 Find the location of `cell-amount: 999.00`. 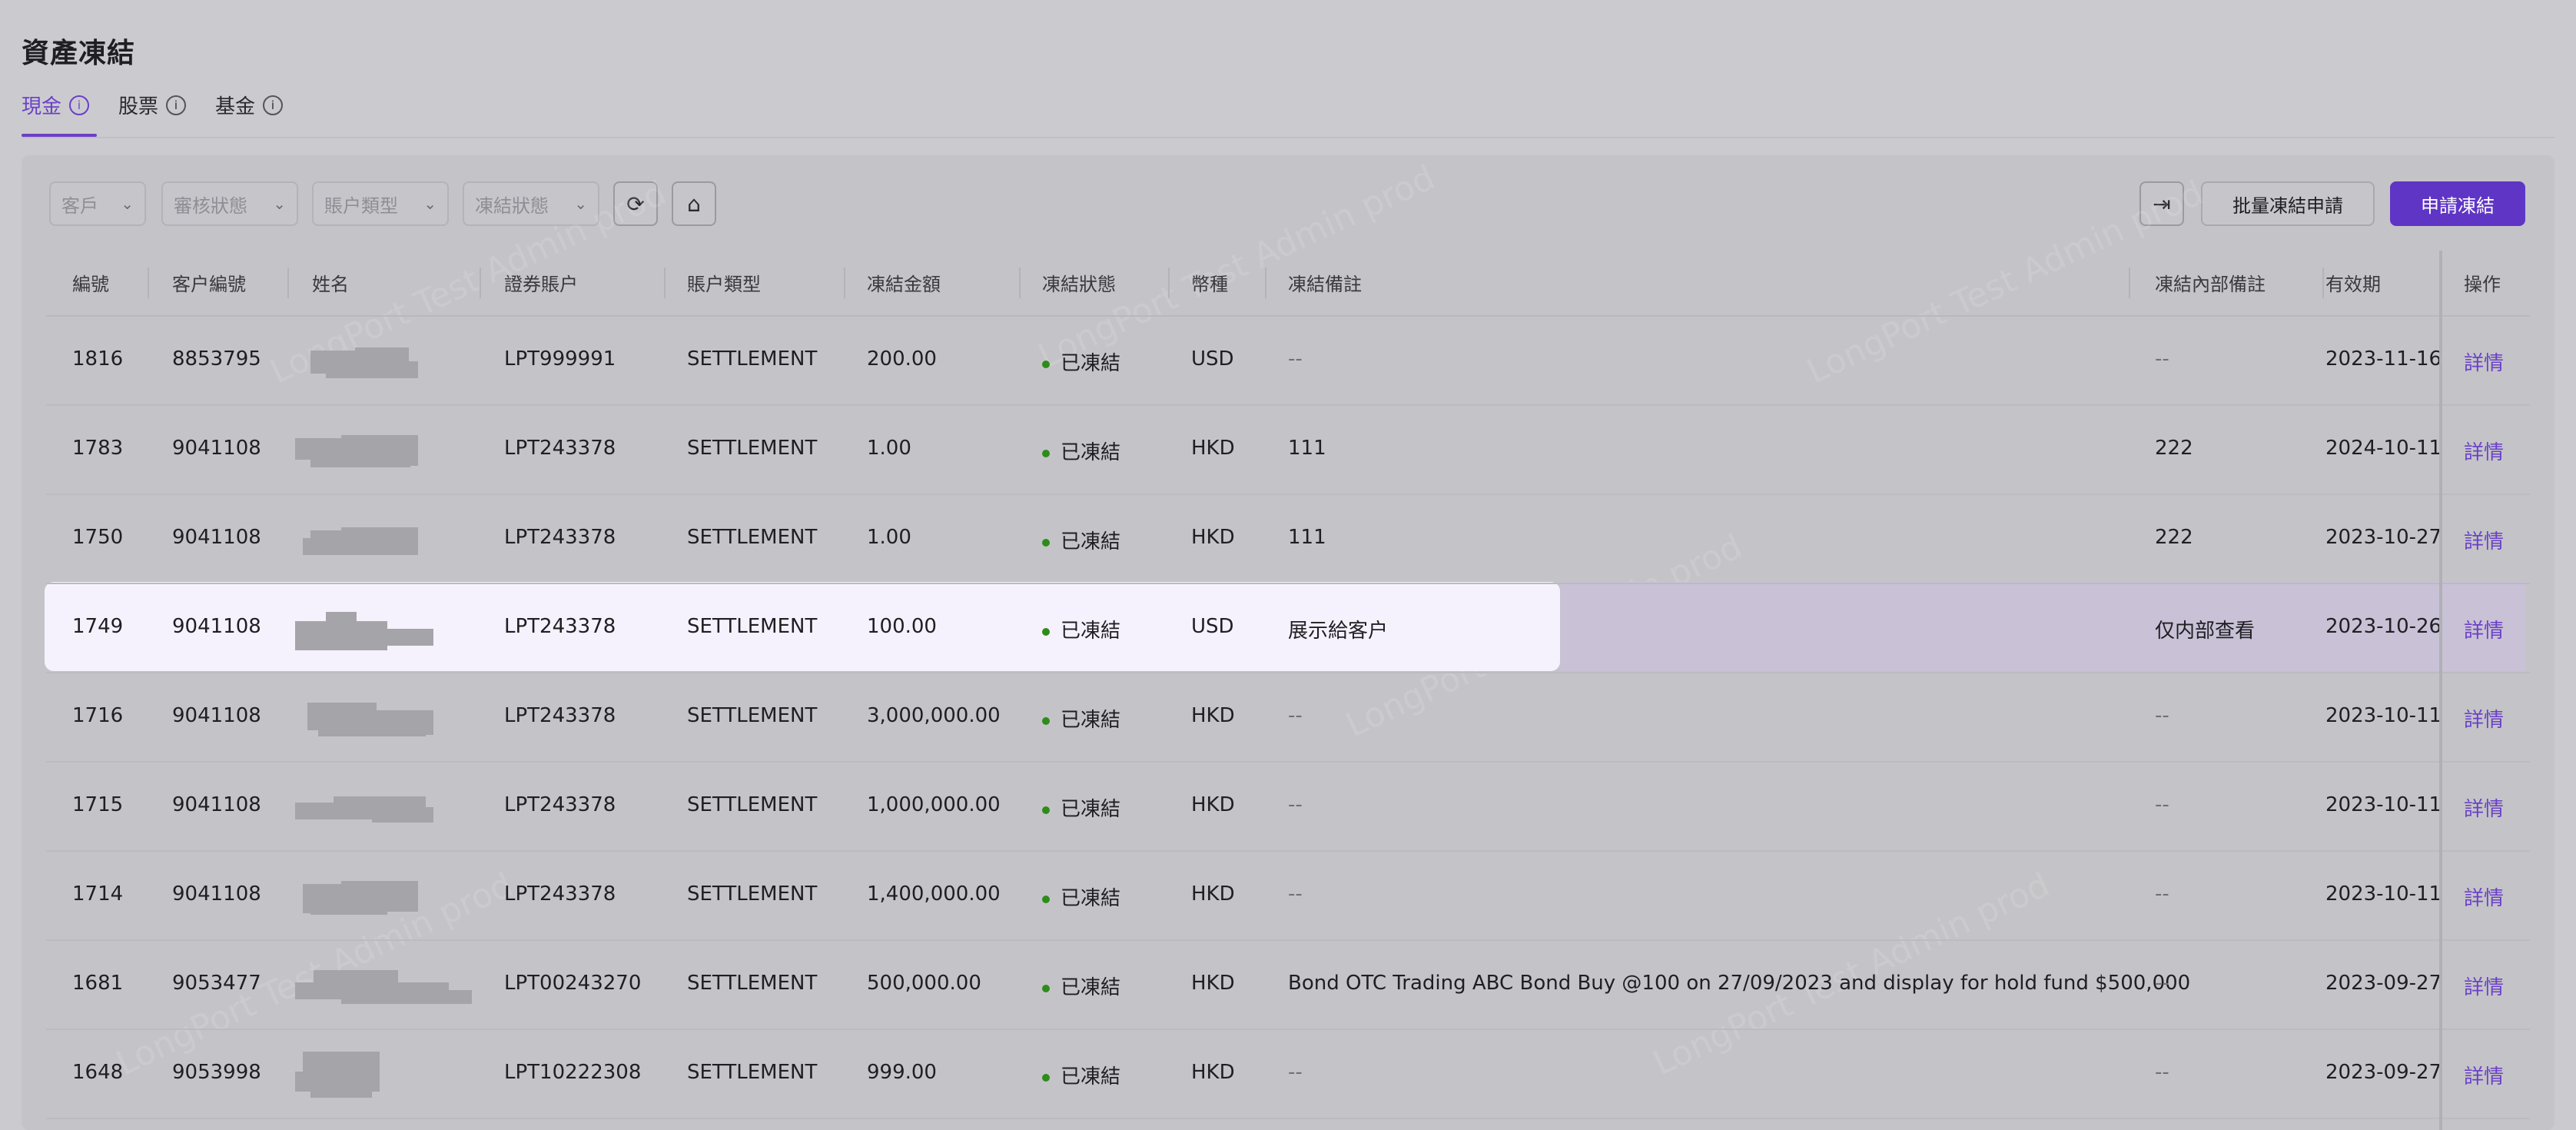

cell-amount: 999.00 is located at coordinates (902, 1072).